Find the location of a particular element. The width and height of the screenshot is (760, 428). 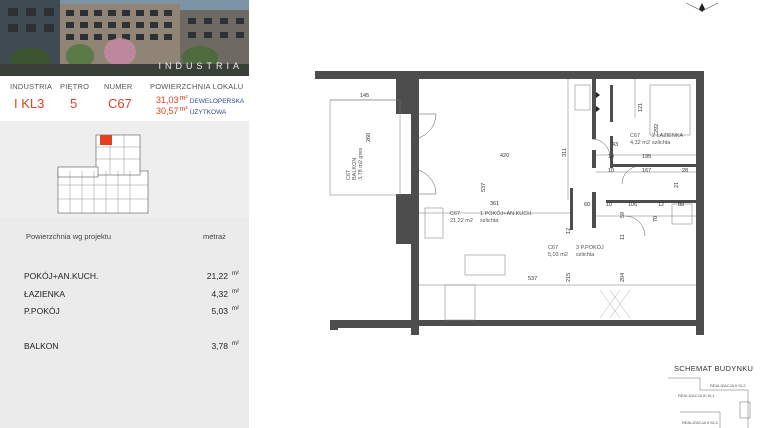

floor-location-plan is located at coordinates (124, 169).